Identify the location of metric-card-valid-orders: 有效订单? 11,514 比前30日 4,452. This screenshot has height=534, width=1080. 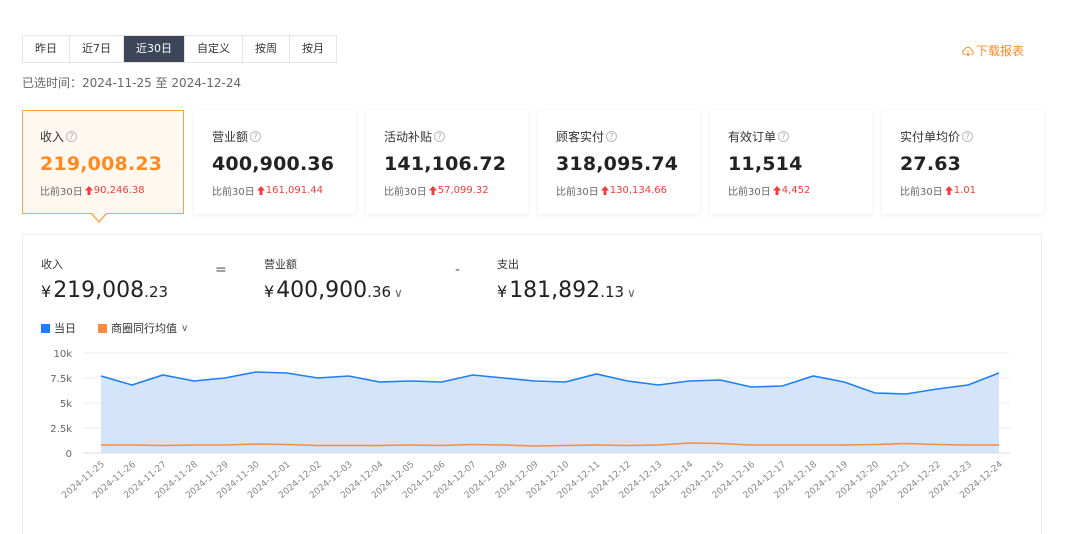
(791, 162).